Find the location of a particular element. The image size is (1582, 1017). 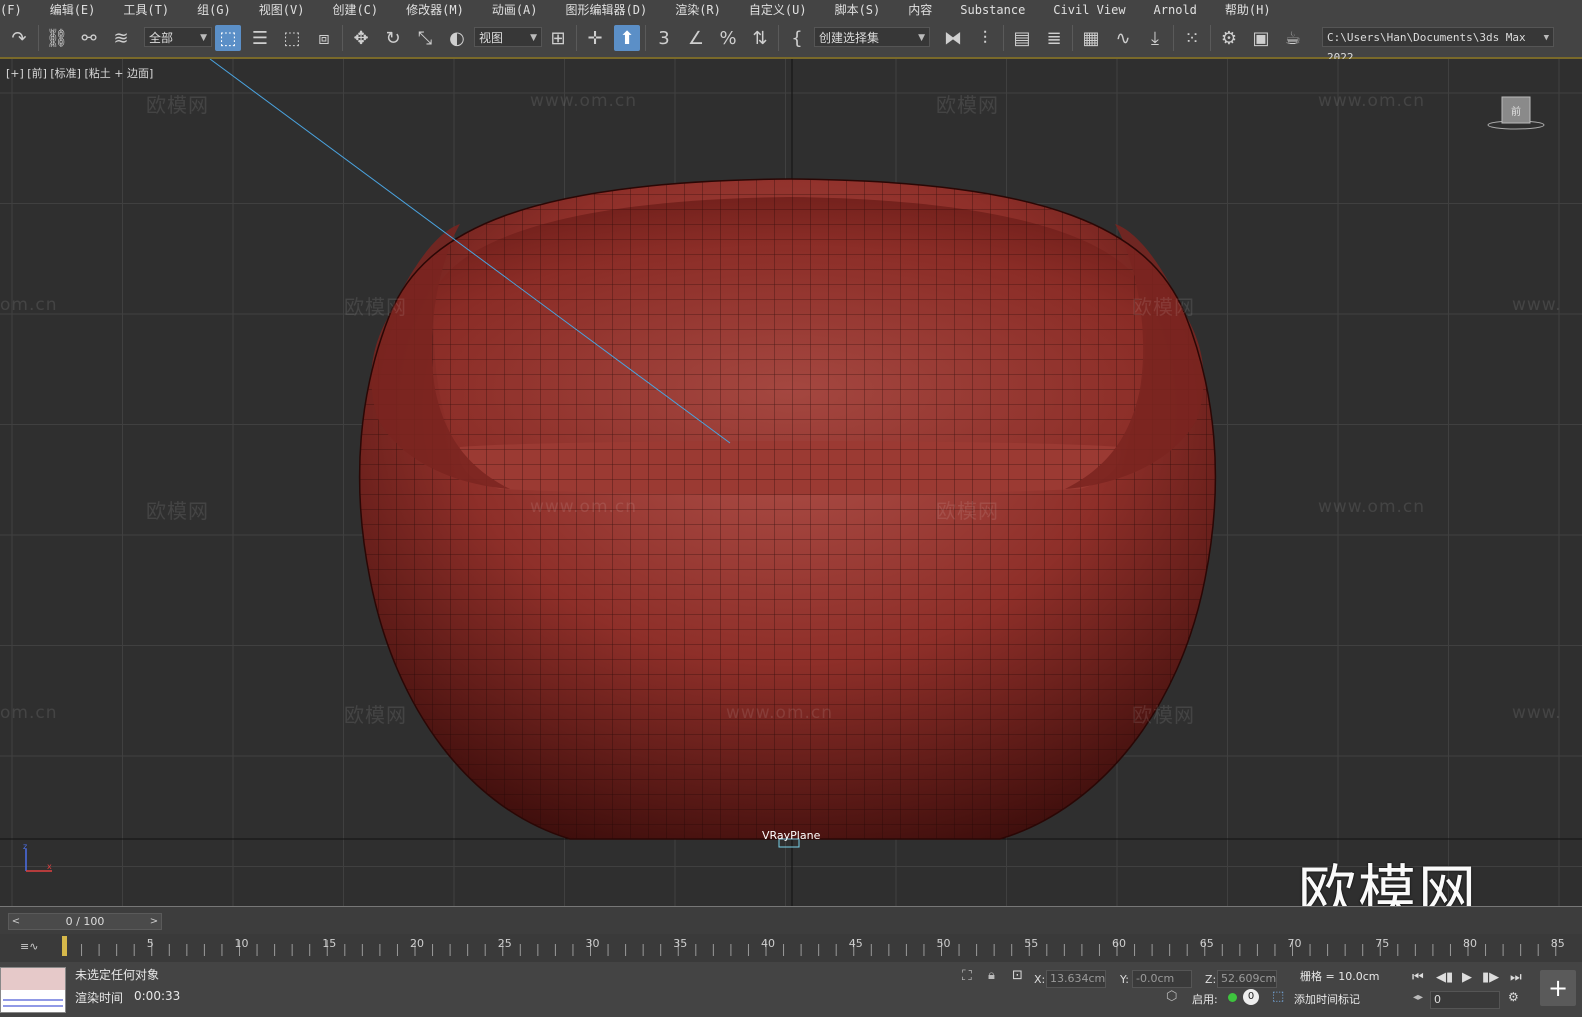

menu-item: 组(G) is located at coordinates (214, 9).